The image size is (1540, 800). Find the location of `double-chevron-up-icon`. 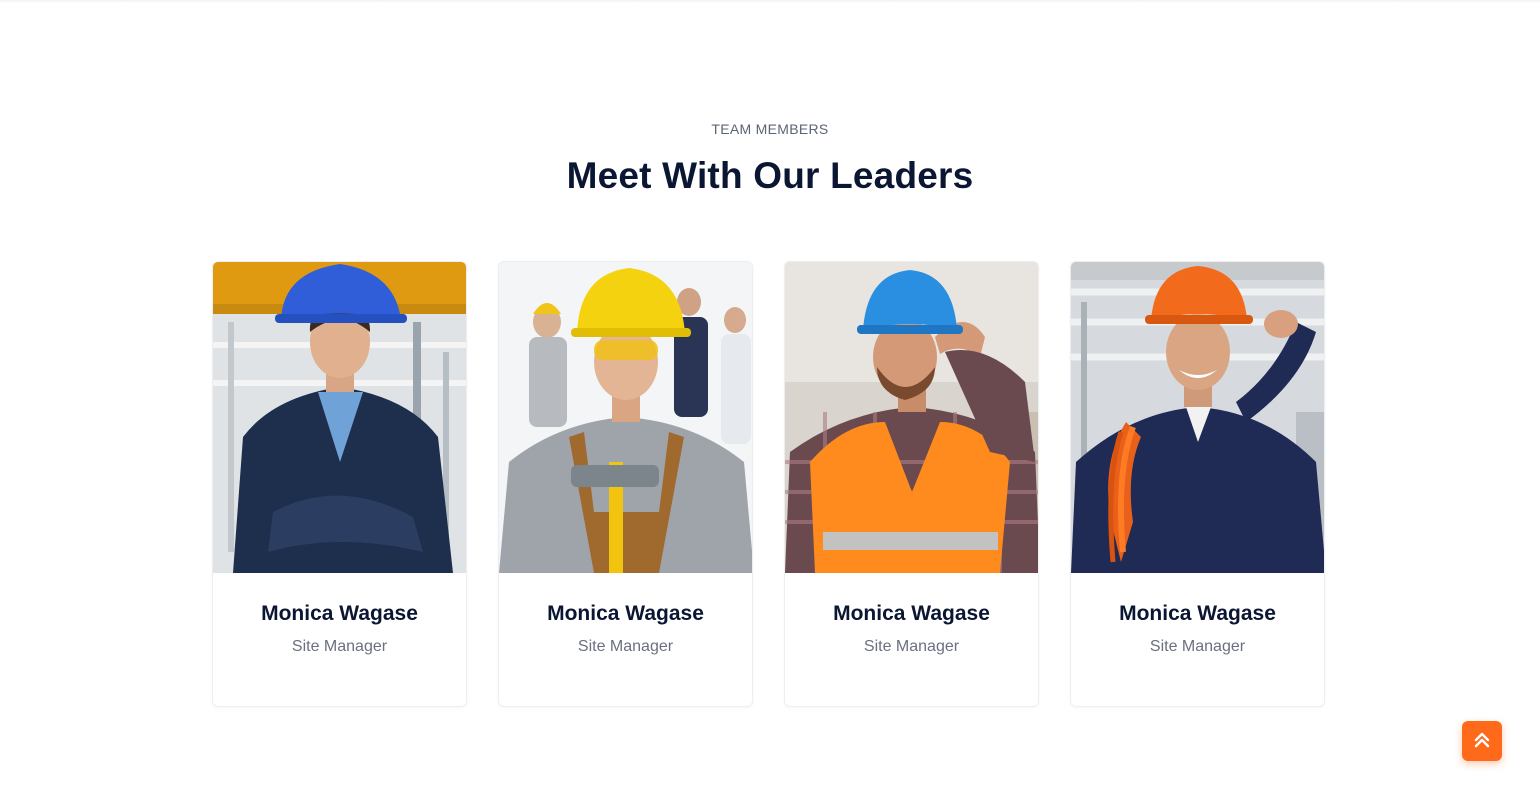

double-chevron-up-icon is located at coordinates (1482, 741).